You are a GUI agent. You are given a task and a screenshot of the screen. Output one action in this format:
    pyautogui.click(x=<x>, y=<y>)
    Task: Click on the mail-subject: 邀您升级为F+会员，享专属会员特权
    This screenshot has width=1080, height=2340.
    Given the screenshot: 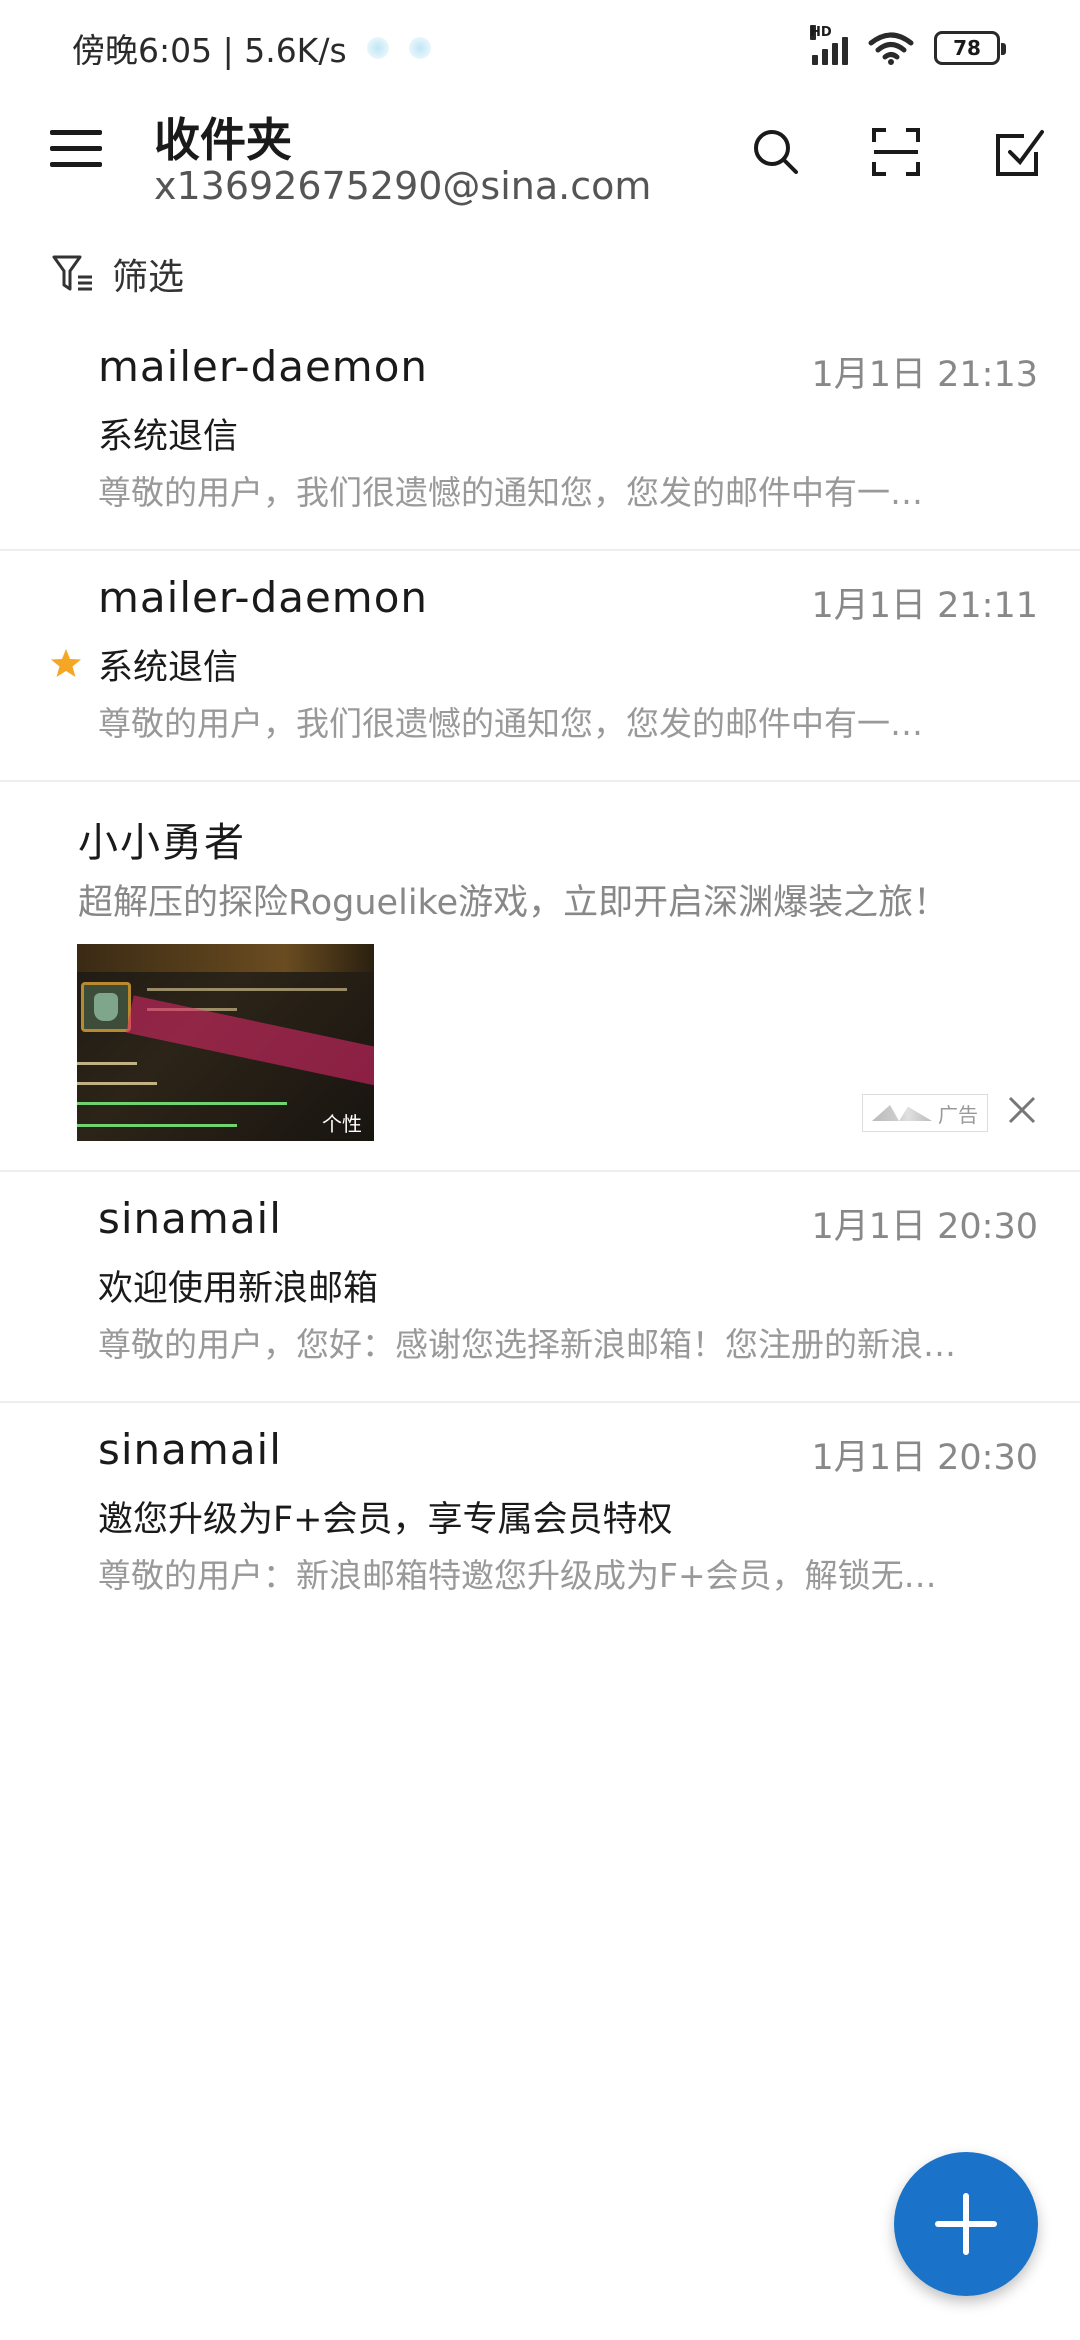 What is the action you would take?
    pyautogui.click(x=385, y=1520)
    